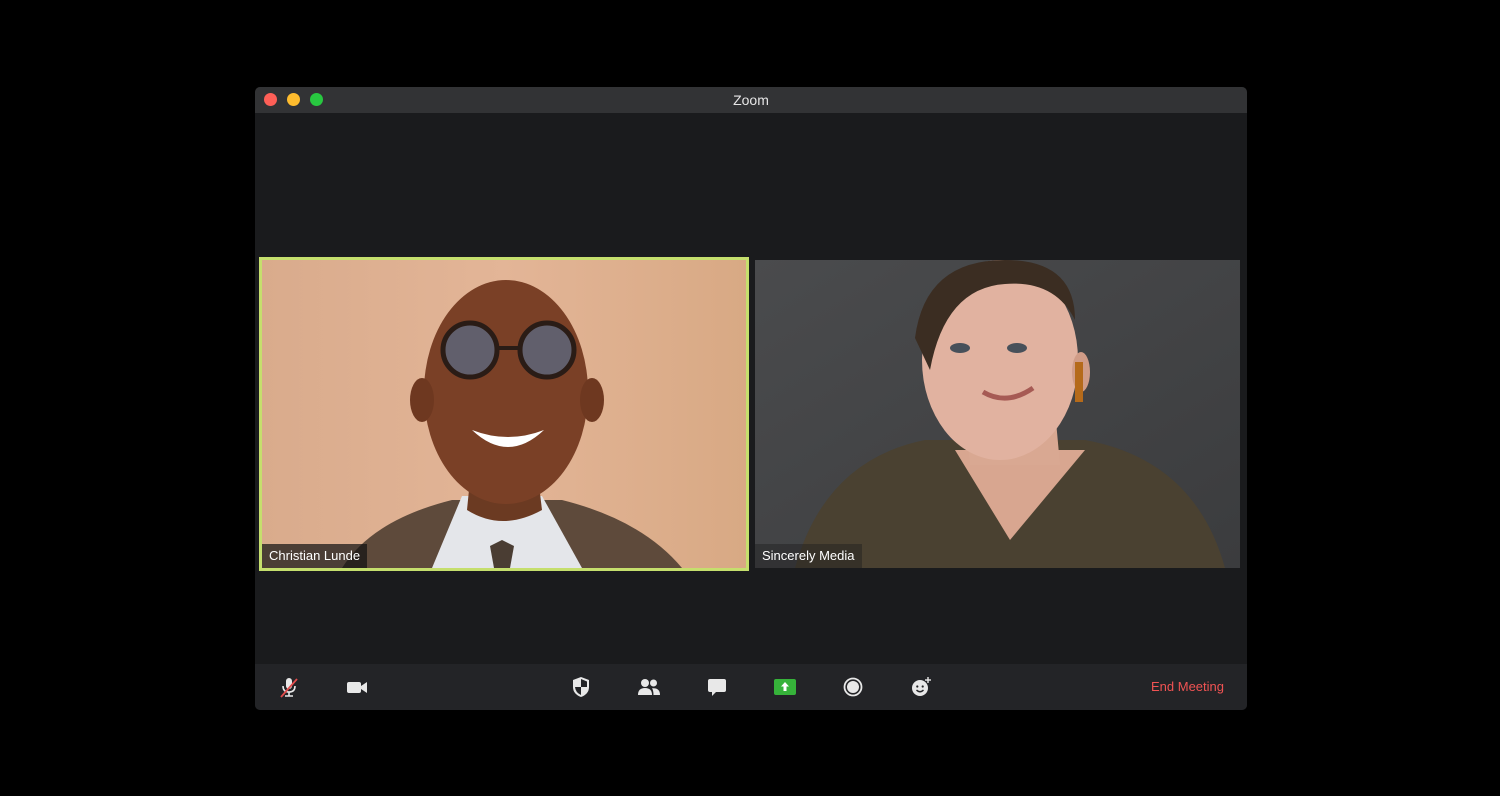 The image size is (1500, 796). I want to click on microphone-muted-icon, so click(289, 688).